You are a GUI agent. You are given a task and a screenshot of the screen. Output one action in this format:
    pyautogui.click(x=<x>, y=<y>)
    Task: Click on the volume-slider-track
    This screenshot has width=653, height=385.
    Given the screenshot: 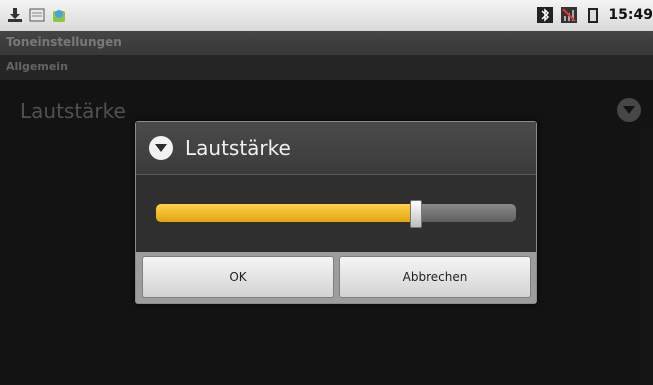 What is the action you would take?
    pyautogui.click(x=336, y=213)
    